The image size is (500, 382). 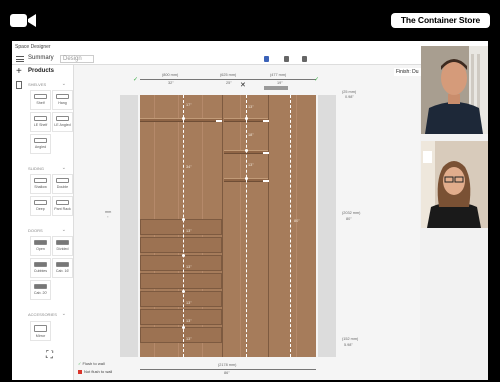 What do you see at coordinates (189, 167) in the screenshot?
I see `inner-dim: 34"` at bounding box center [189, 167].